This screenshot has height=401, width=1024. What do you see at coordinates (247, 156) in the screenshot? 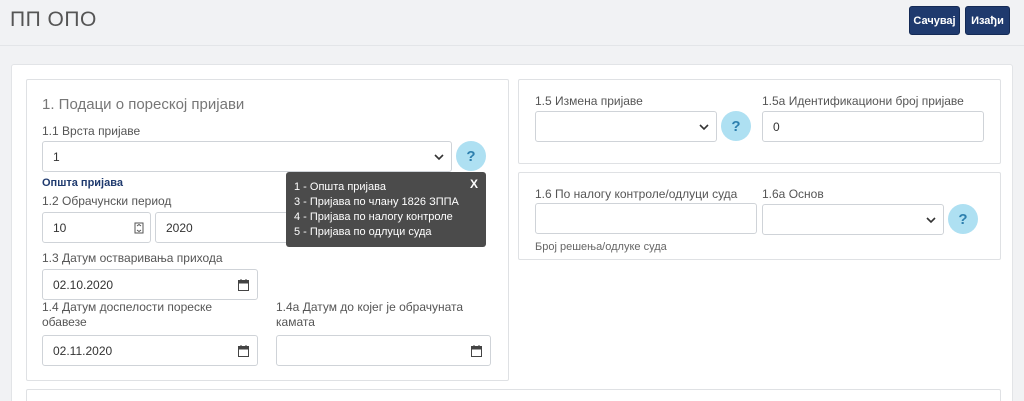
I see `report-type-select: 1` at bounding box center [247, 156].